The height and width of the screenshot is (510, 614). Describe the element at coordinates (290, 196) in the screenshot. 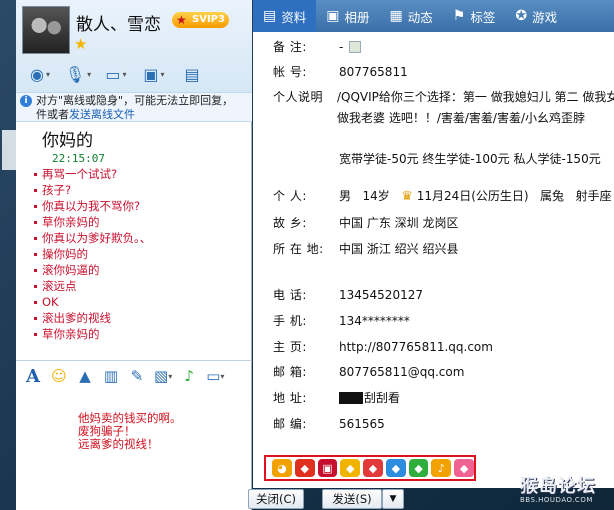

I see `personal-label: 个 人:` at that location.